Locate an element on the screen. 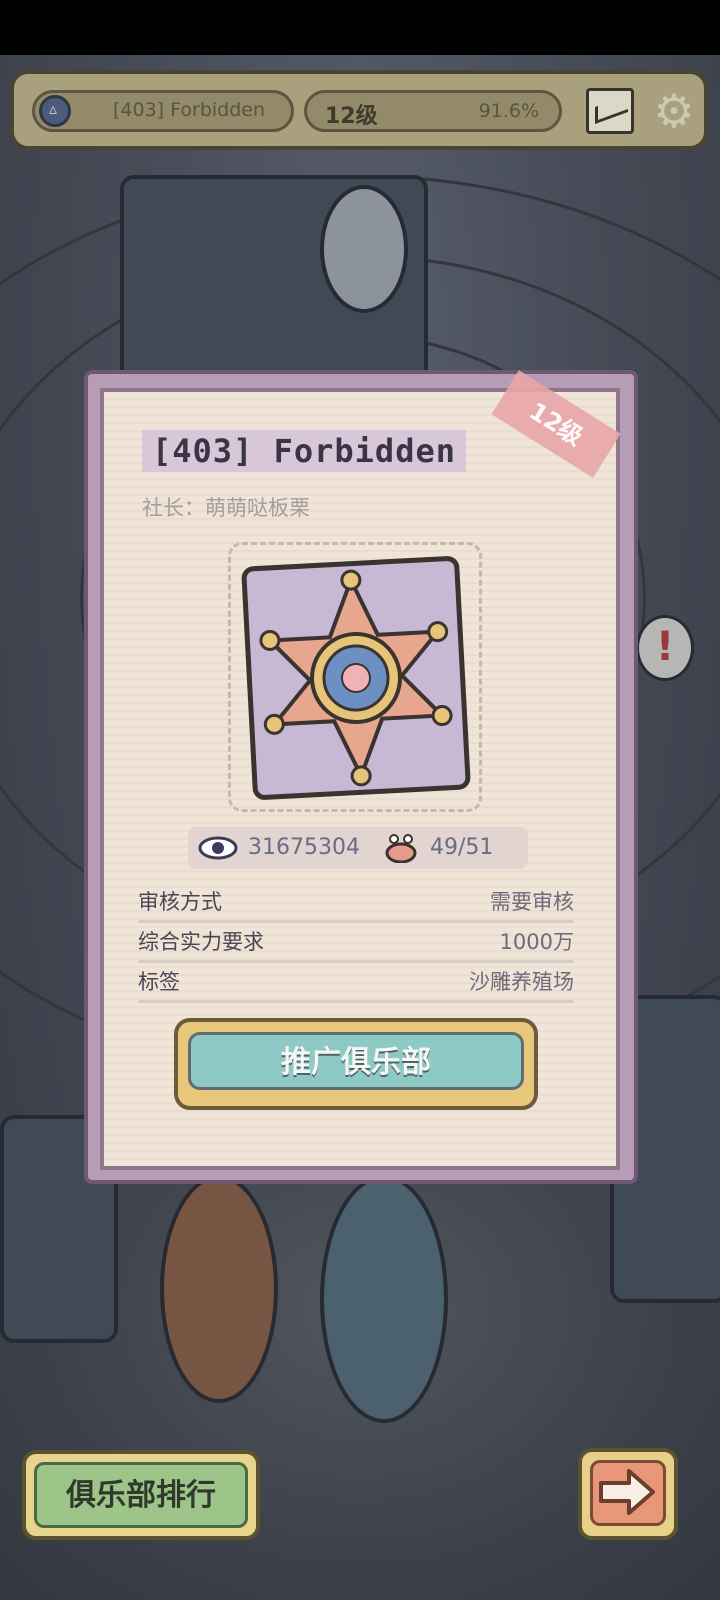 The height and width of the screenshot is (1600, 720). eye-icon is located at coordinates (218, 848).